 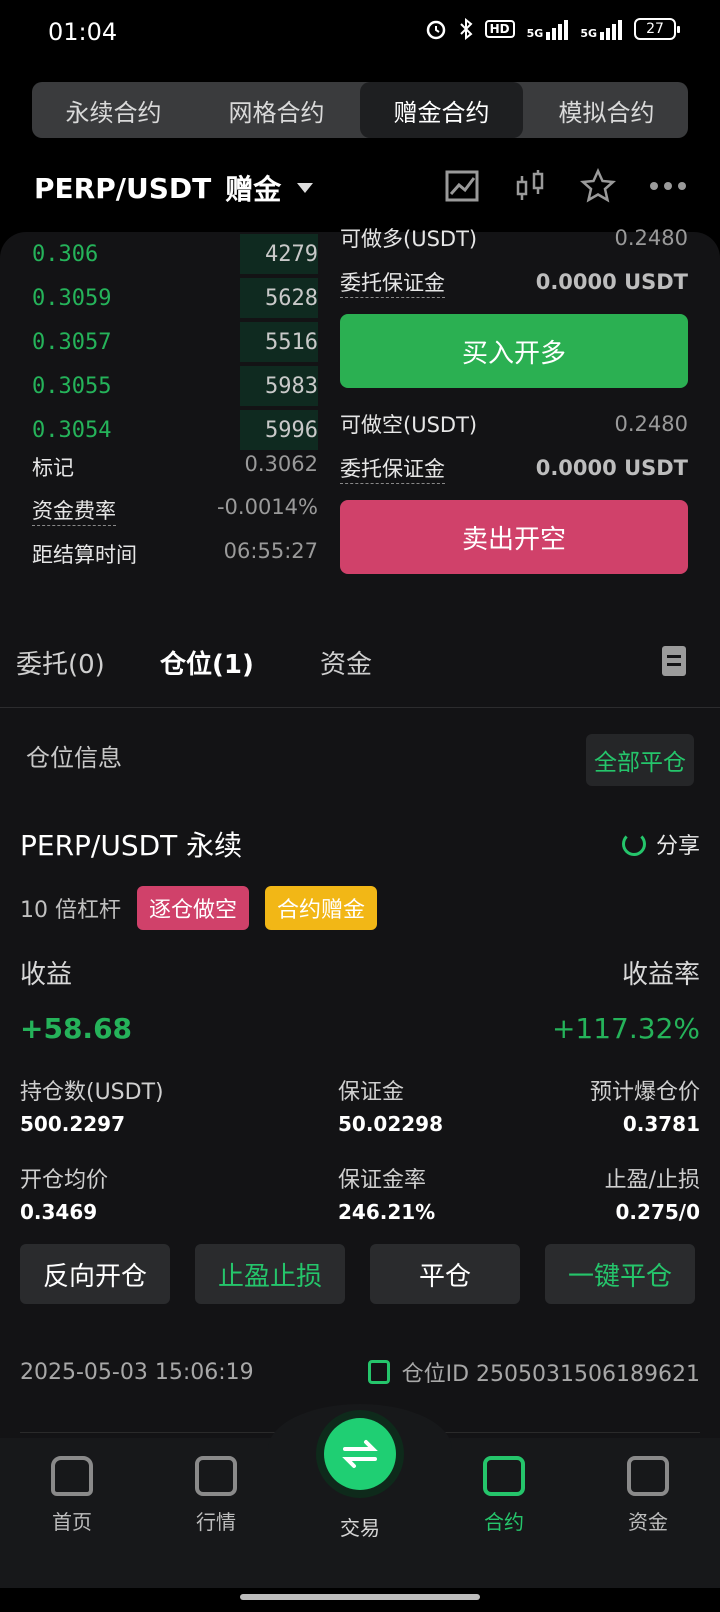 I want to click on futures-icon, so click(x=504, y=1476).